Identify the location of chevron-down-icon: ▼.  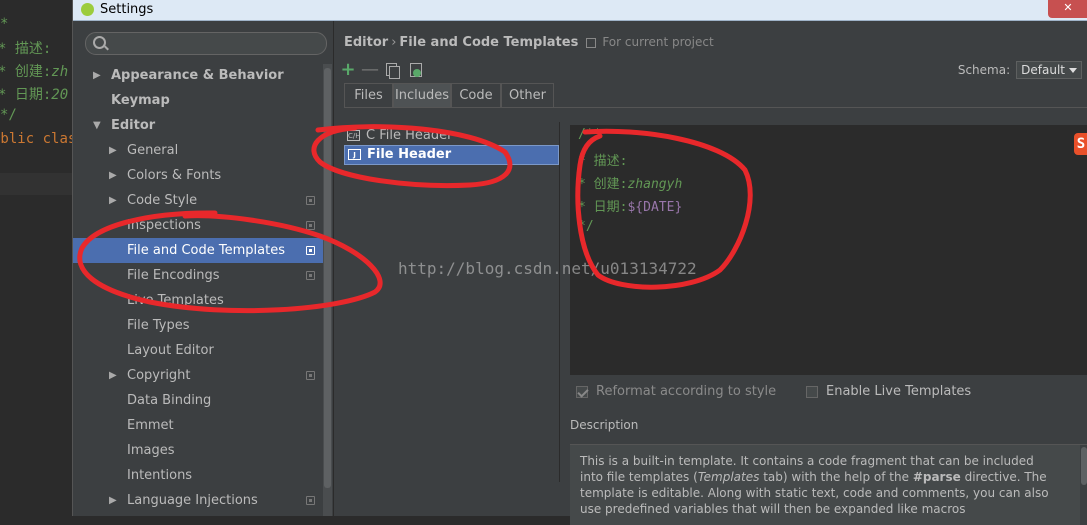
(97, 125).